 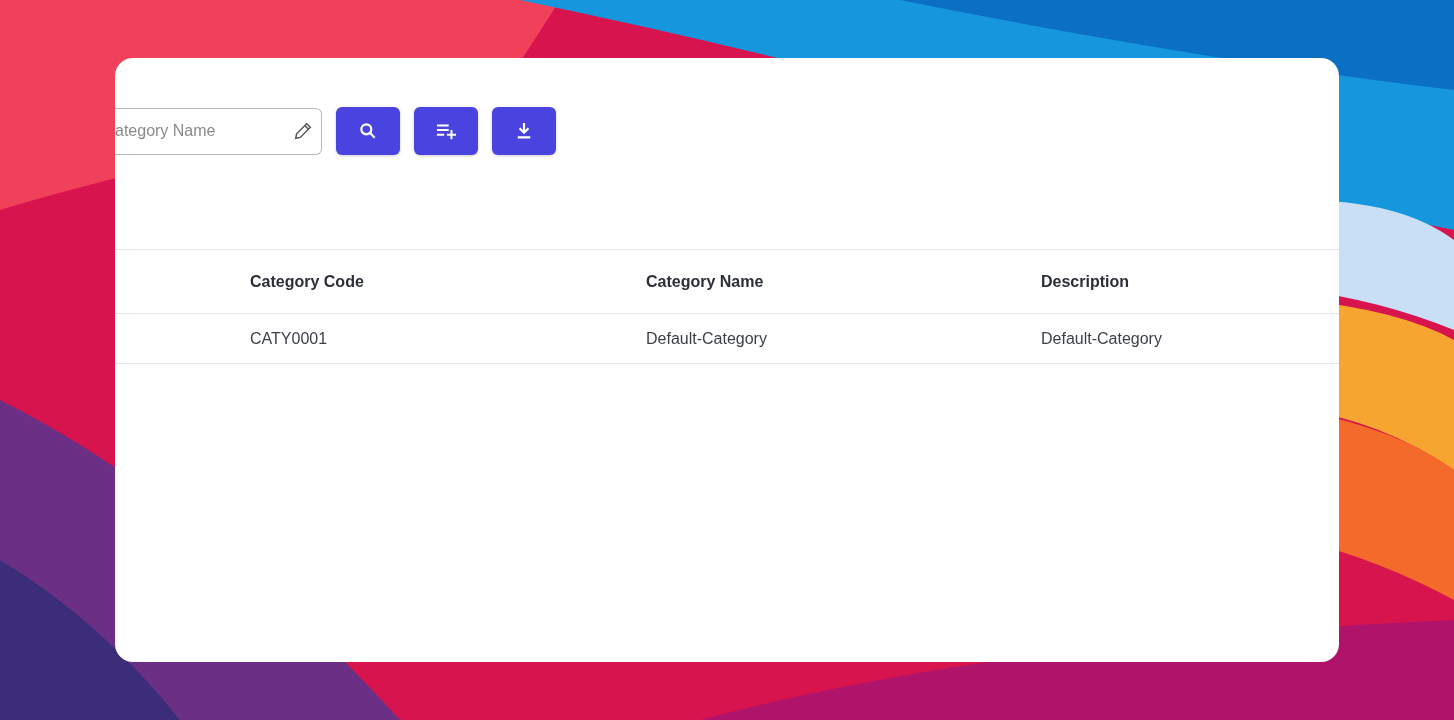 I want to click on search-button, so click(x=368, y=131).